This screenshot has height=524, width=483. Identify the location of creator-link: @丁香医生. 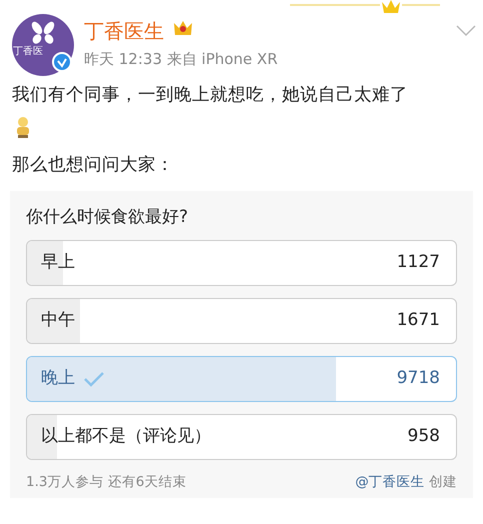
(390, 482).